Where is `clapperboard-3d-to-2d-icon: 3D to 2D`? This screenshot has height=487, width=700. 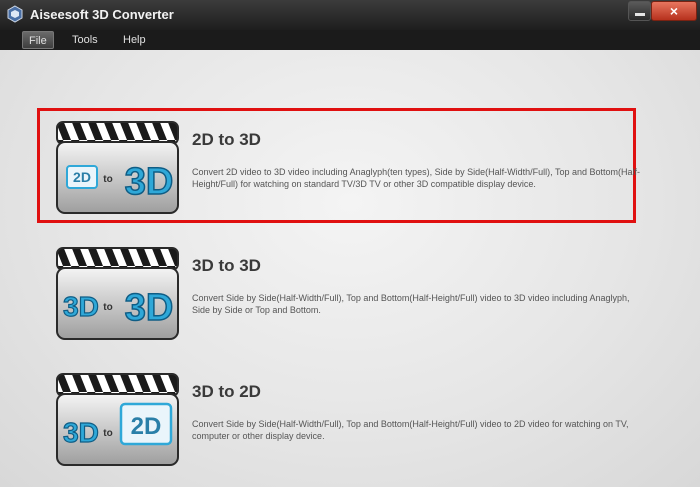 clapperboard-3d-to-2d-icon: 3D to 2D is located at coordinates (117, 419).